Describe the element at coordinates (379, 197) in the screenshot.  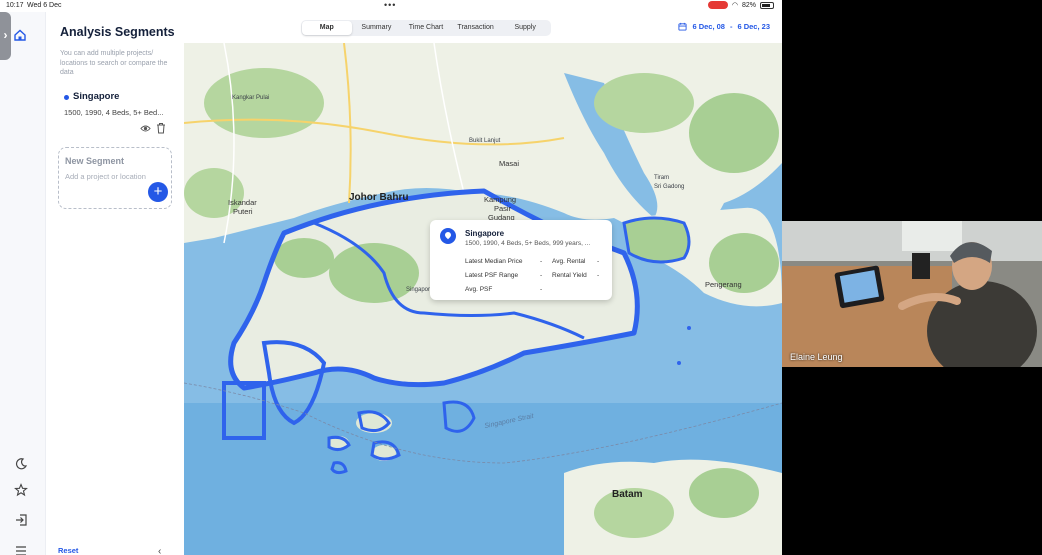
I see `label-johor-bahru: Johor Bahru` at that location.